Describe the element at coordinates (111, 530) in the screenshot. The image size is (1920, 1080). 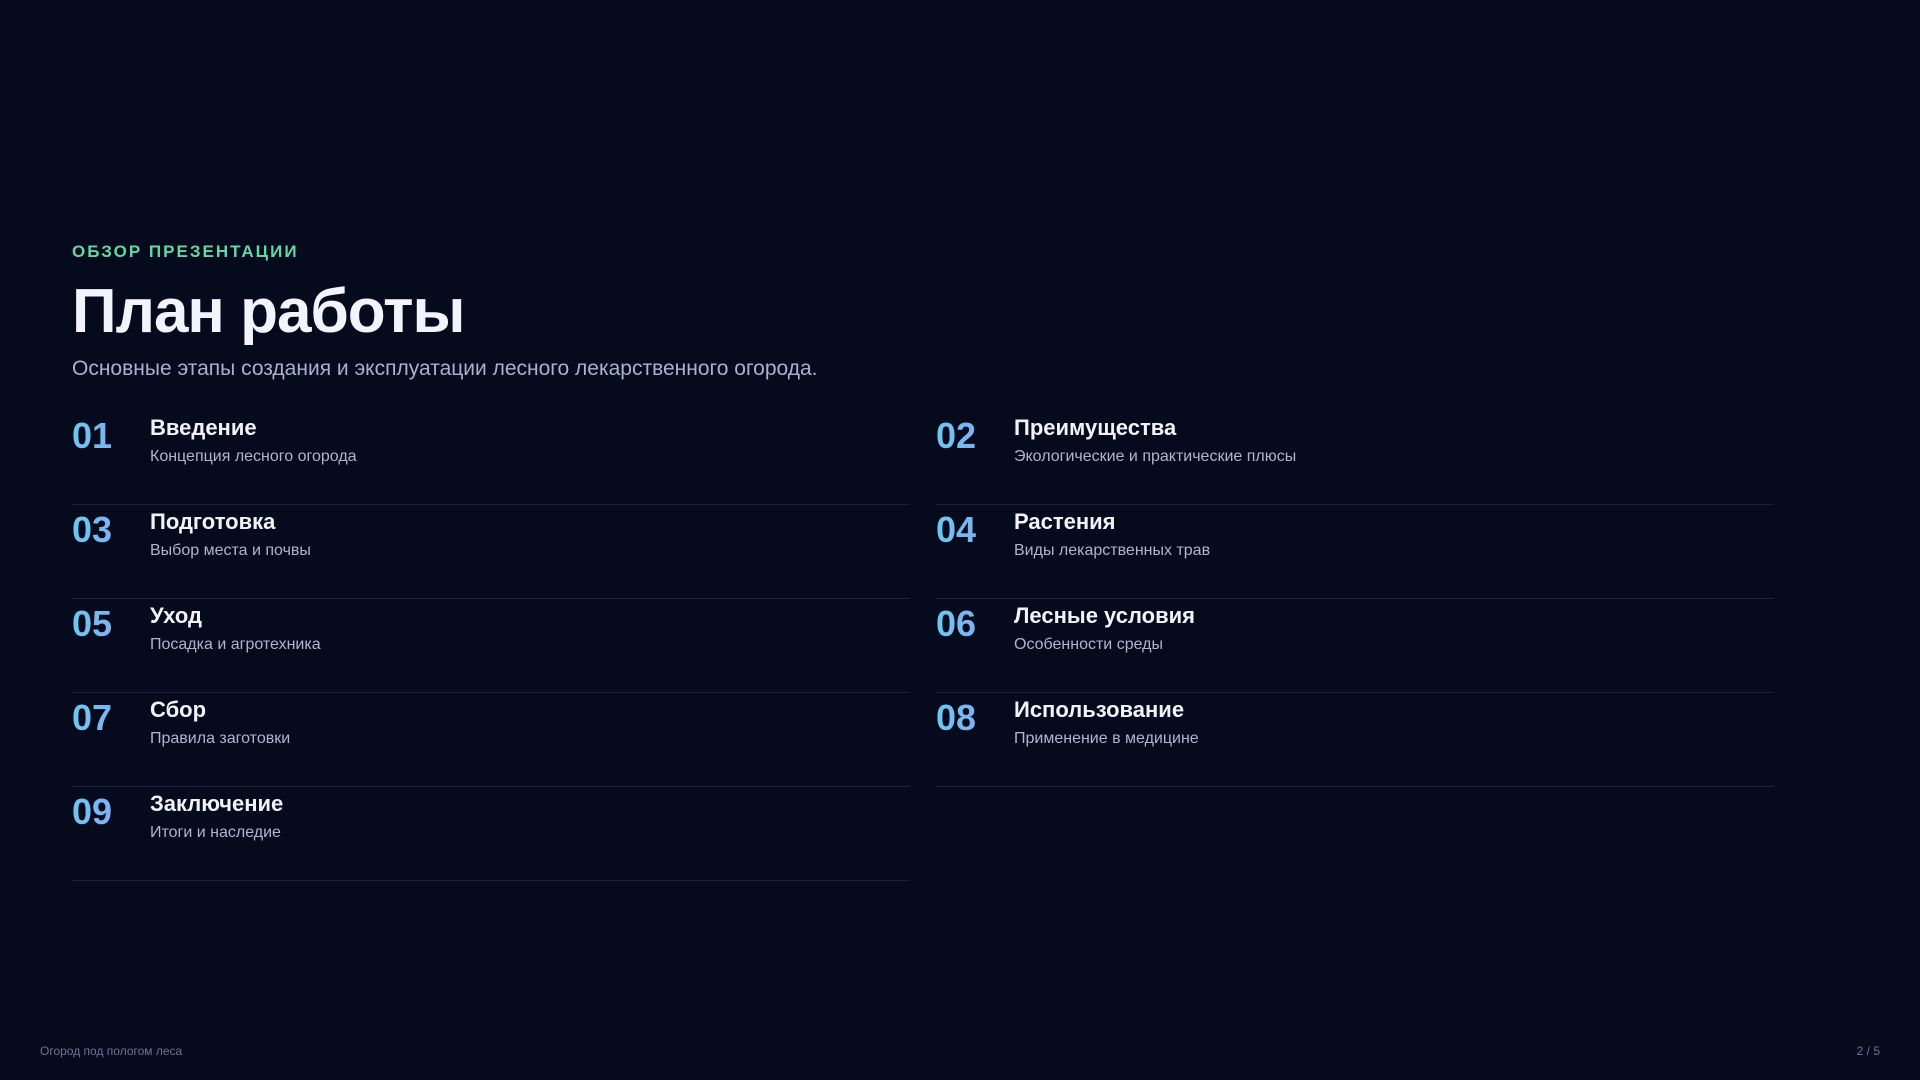
I see `agenda-number: 03` at that location.